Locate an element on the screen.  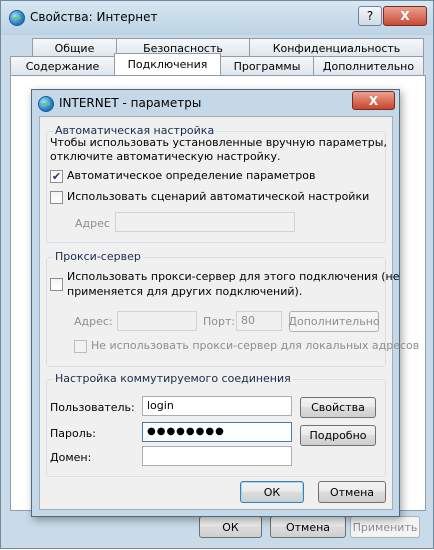
tab-general: Общие is located at coordinates (74, 47).